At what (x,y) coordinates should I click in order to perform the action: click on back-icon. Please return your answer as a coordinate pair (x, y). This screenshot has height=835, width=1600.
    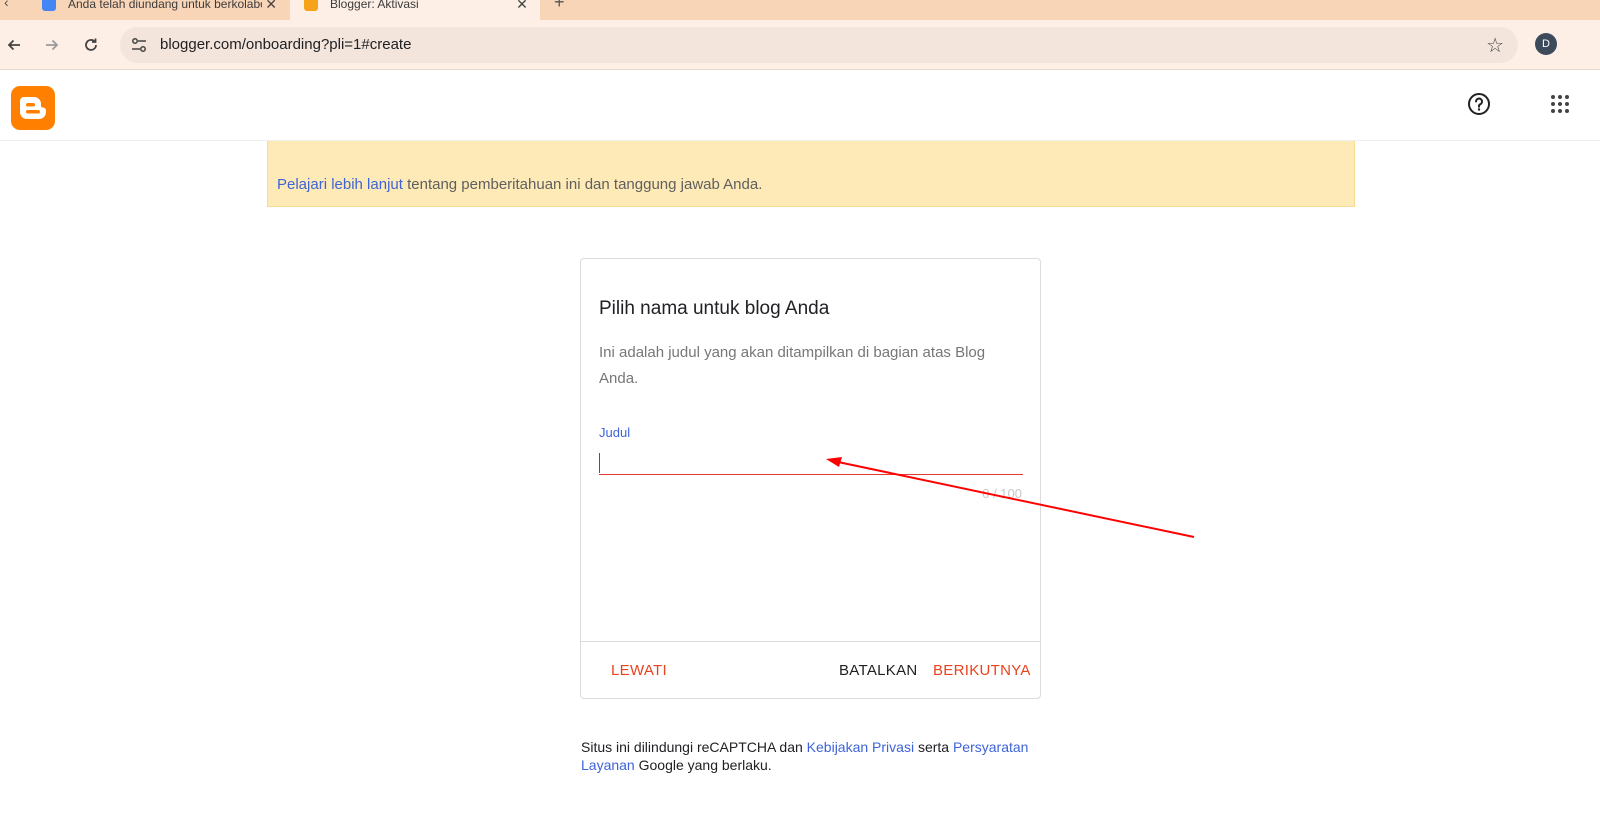
    Looking at the image, I should click on (14, 45).